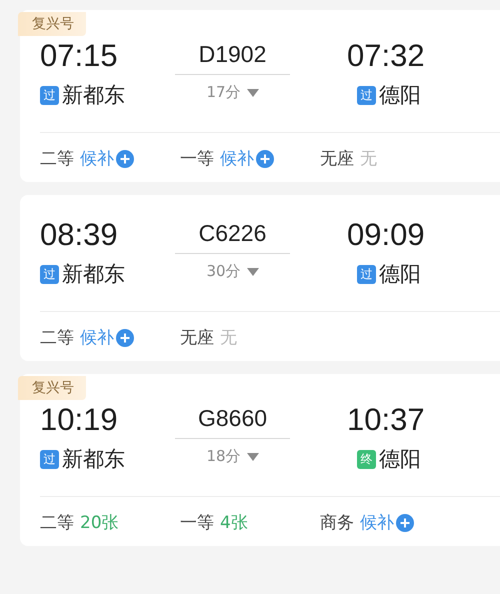 This screenshot has width=500, height=594. What do you see at coordinates (79, 235) in the screenshot?
I see `departure-time: 08:39` at bounding box center [79, 235].